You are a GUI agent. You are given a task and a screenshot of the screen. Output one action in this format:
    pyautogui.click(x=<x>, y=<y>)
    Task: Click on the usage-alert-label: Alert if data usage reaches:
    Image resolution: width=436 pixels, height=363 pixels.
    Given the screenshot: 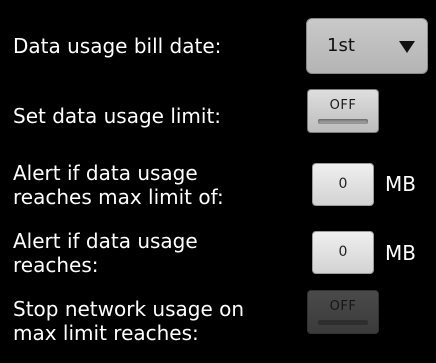 What is the action you would take?
    pyautogui.click(x=105, y=253)
    